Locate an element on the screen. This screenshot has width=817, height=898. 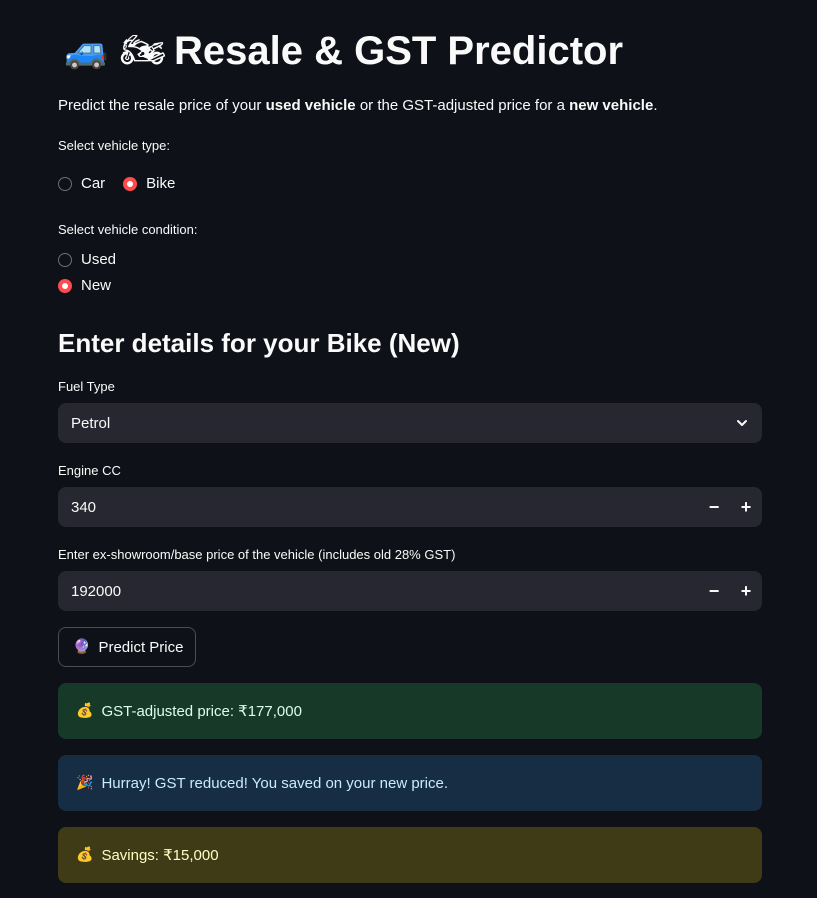
base-price-value: 192000 is located at coordinates (378, 591).